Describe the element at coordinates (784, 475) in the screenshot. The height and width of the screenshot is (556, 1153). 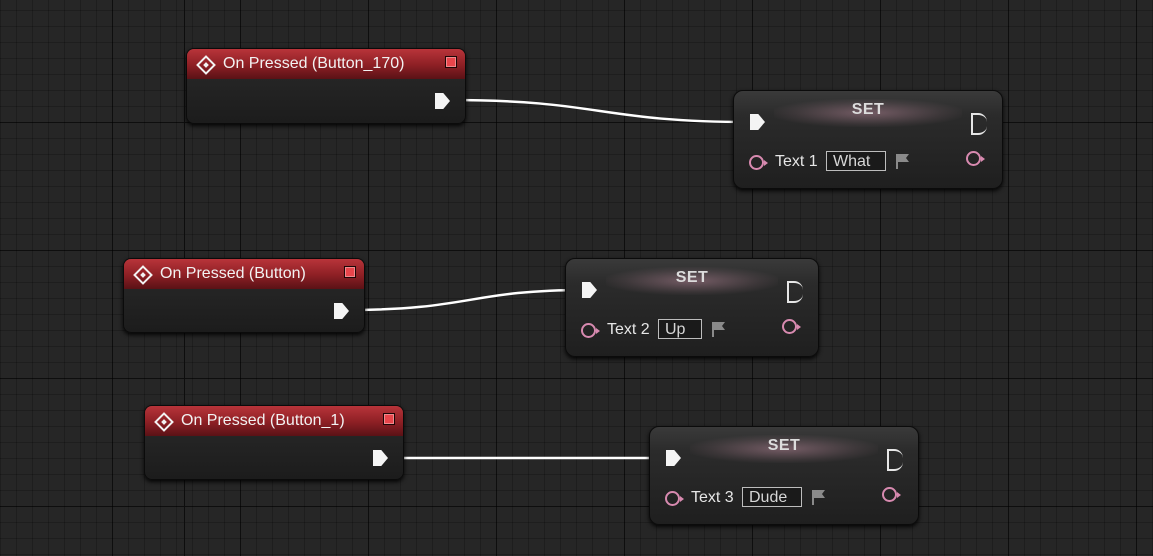
I see `set-node-text-3: SET Text 3 Dude` at that location.